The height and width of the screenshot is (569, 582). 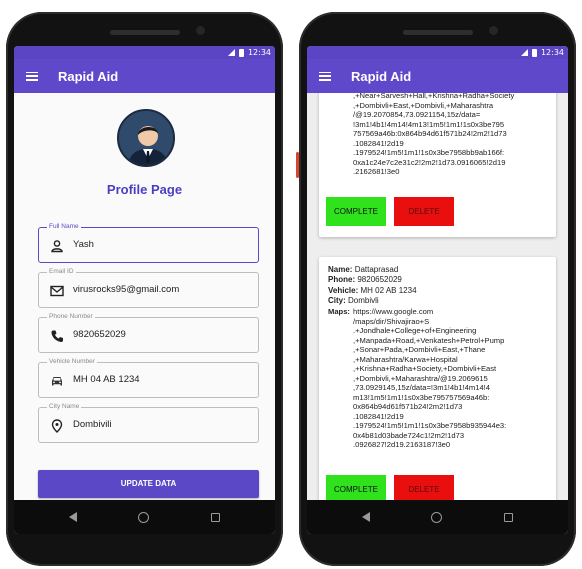 What do you see at coordinates (148, 423) in the screenshot?
I see `city-name-field: City Name Dombivili` at bounding box center [148, 423].